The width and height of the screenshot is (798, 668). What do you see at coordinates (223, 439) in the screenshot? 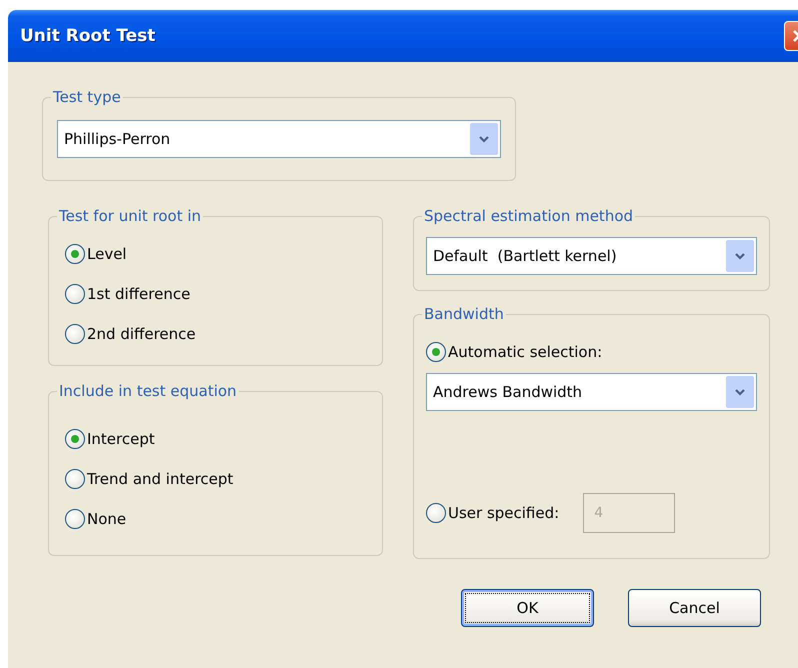
I see `radio-option: Intercept` at bounding box center [223, 439].